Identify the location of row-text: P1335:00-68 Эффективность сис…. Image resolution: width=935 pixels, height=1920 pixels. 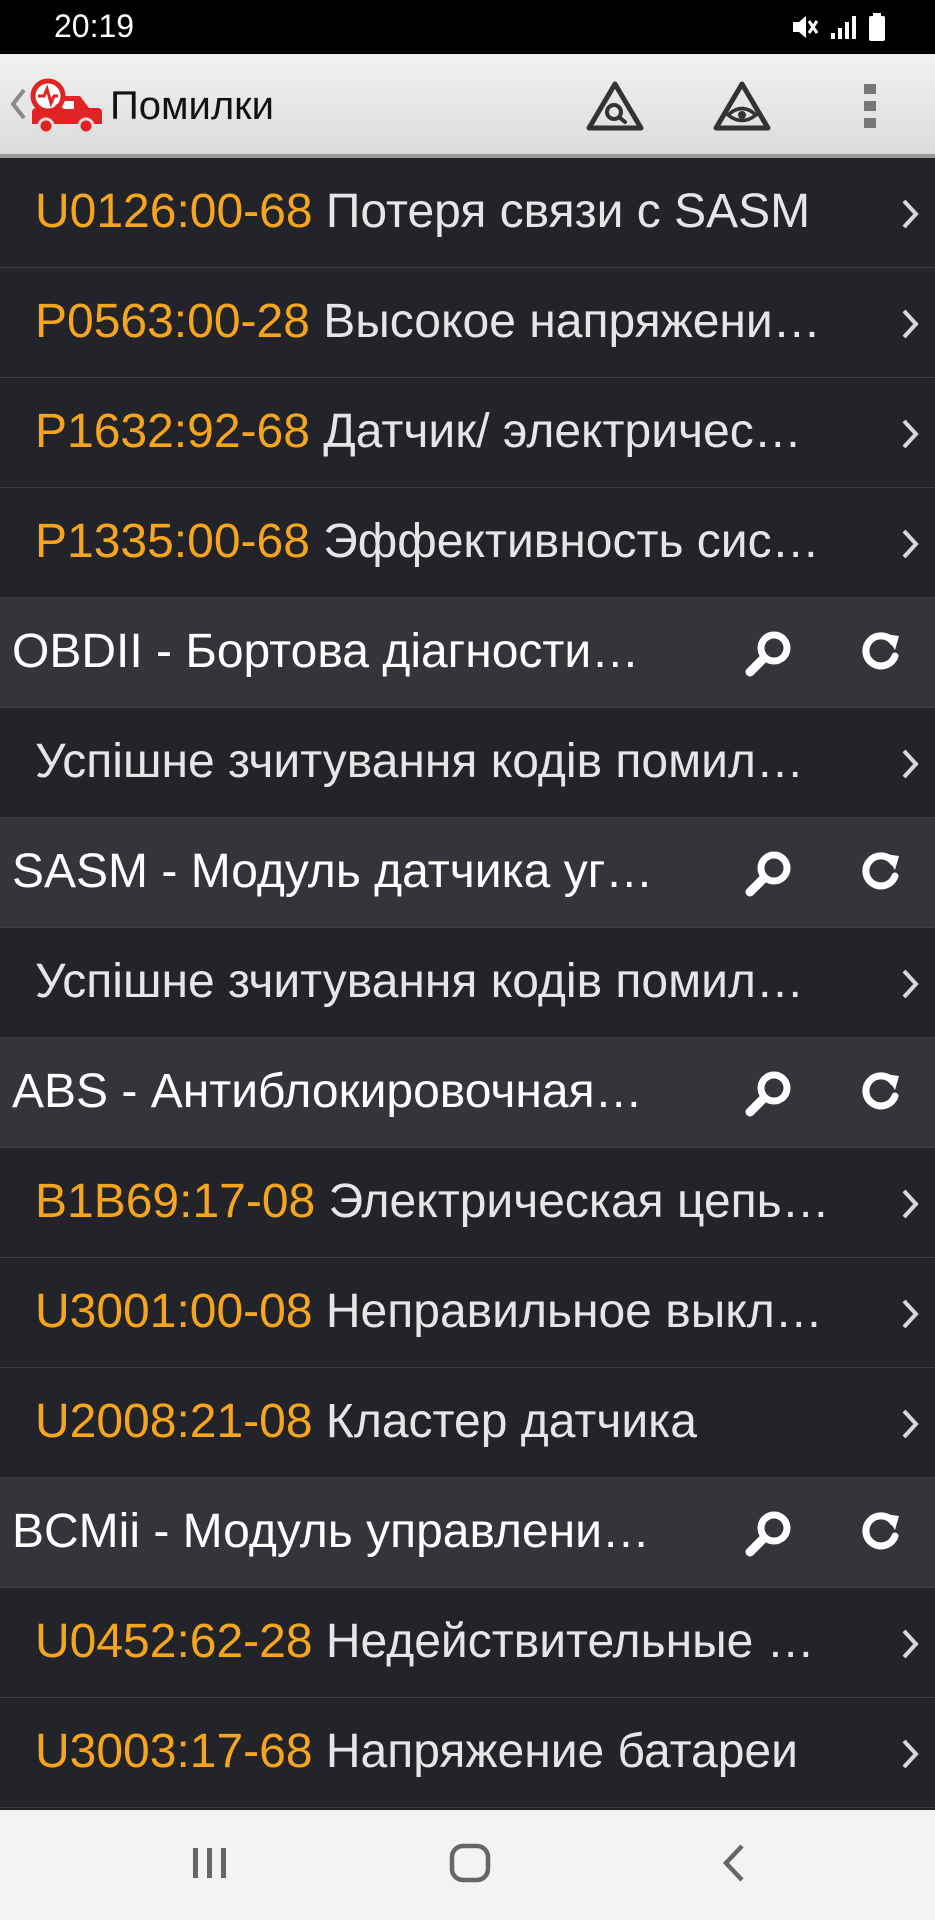
(455, 542).